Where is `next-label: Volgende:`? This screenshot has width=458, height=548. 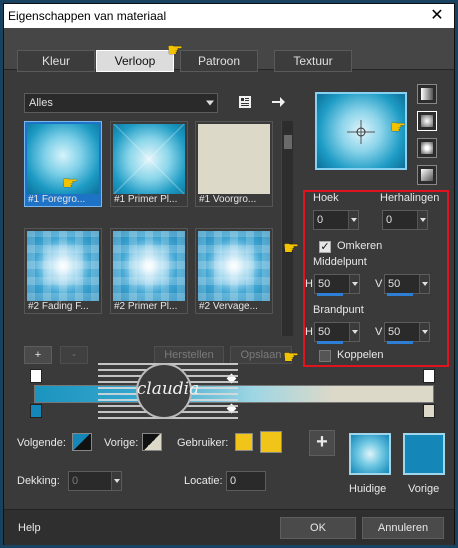
next-label: Volgende: is located at coordinates (41, 443).